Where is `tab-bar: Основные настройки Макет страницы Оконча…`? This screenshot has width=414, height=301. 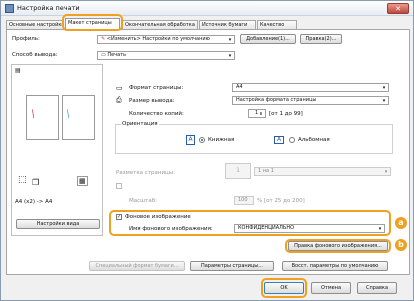 tab-bar: Основные настройки Макет страницы Оконча… is located at coordinates (206, 22).